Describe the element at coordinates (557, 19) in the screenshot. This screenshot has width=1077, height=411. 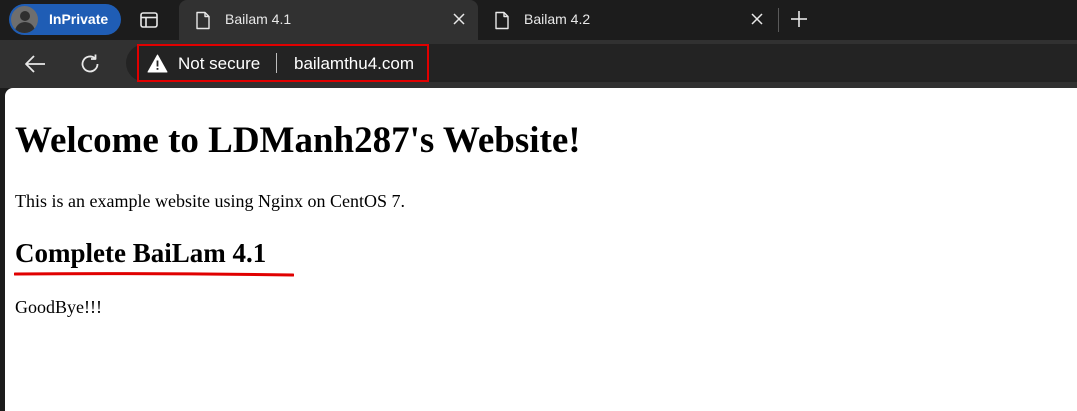
I see `tab-title: Bailam 4.2` at that location.